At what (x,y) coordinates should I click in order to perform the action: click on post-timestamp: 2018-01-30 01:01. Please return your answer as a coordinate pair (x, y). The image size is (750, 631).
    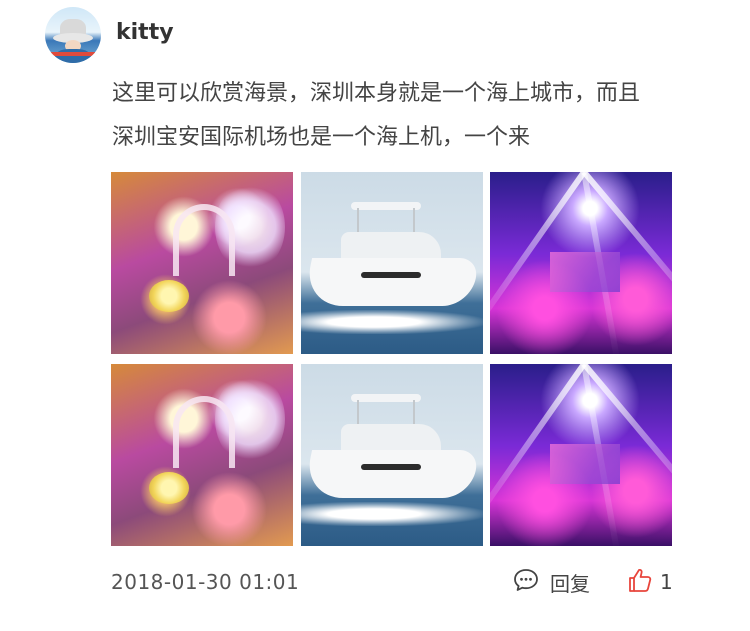
    Looking at the image, I should click on (205, 582).